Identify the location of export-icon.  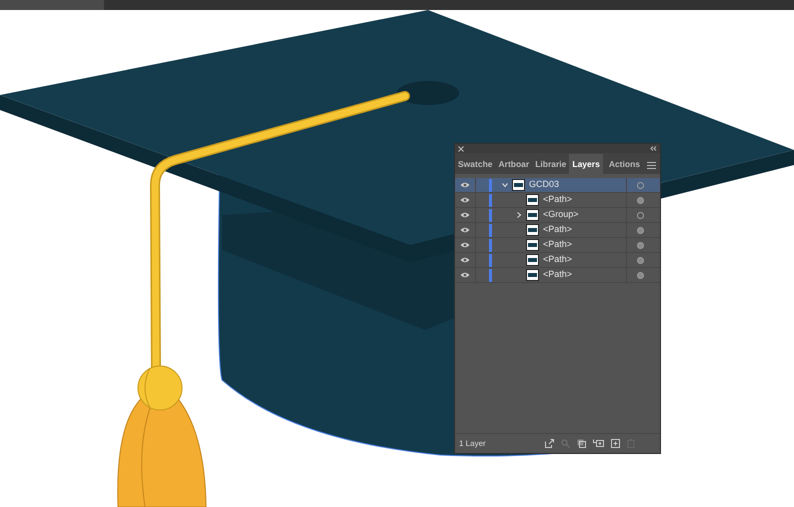
(549, 443).